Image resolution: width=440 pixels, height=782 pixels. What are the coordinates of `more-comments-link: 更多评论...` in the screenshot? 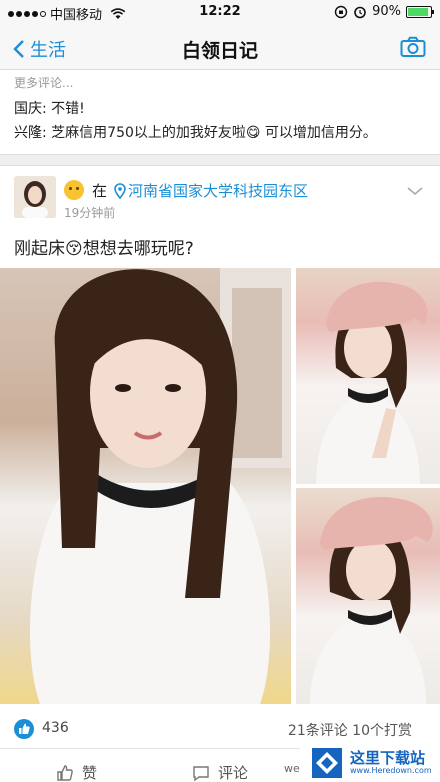 It's located at (43, 82).